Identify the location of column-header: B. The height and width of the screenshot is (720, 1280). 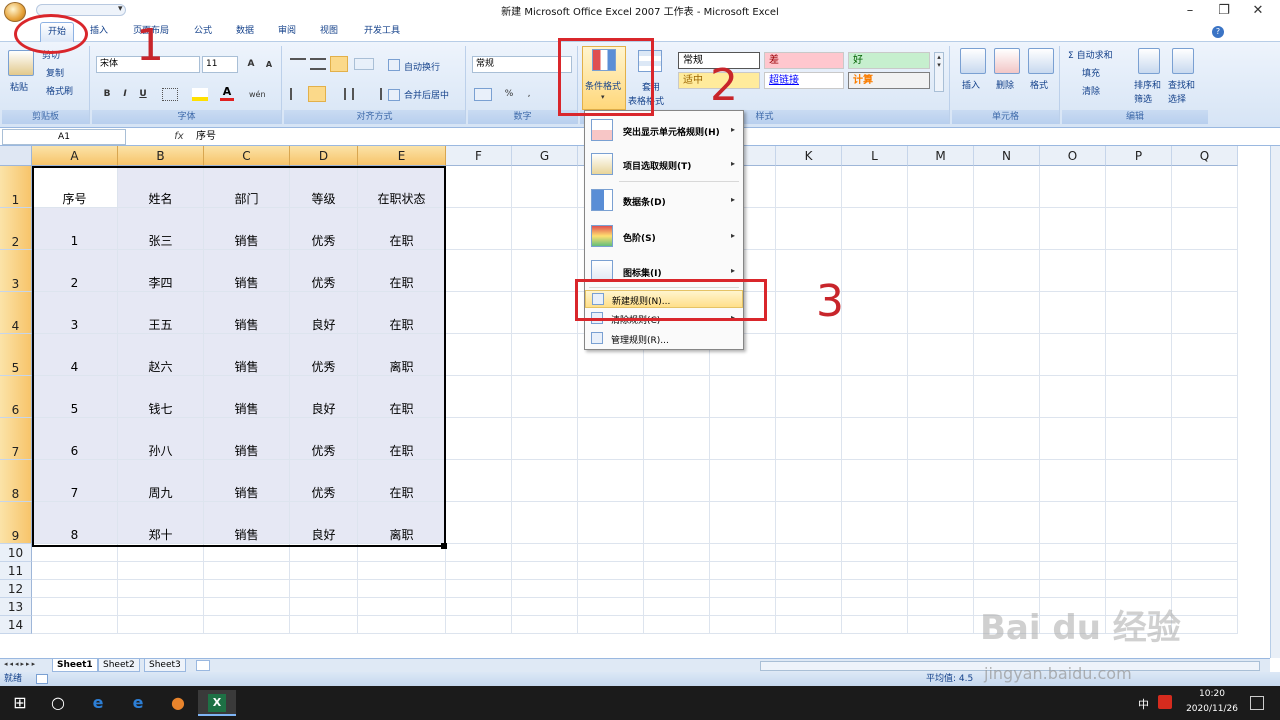
(161, 156).